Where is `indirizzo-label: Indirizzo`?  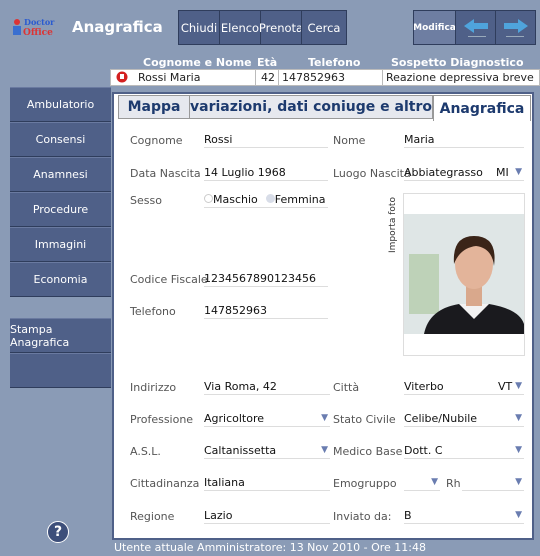
indirizzo-label: Indirizzo is located at coordinates (153, 387).